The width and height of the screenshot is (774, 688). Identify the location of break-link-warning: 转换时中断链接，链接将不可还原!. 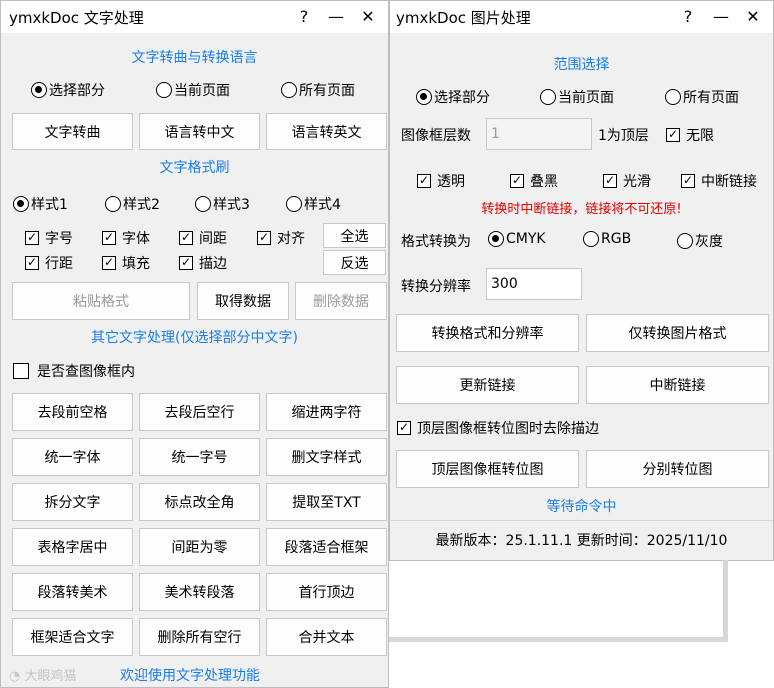
(581, 209).